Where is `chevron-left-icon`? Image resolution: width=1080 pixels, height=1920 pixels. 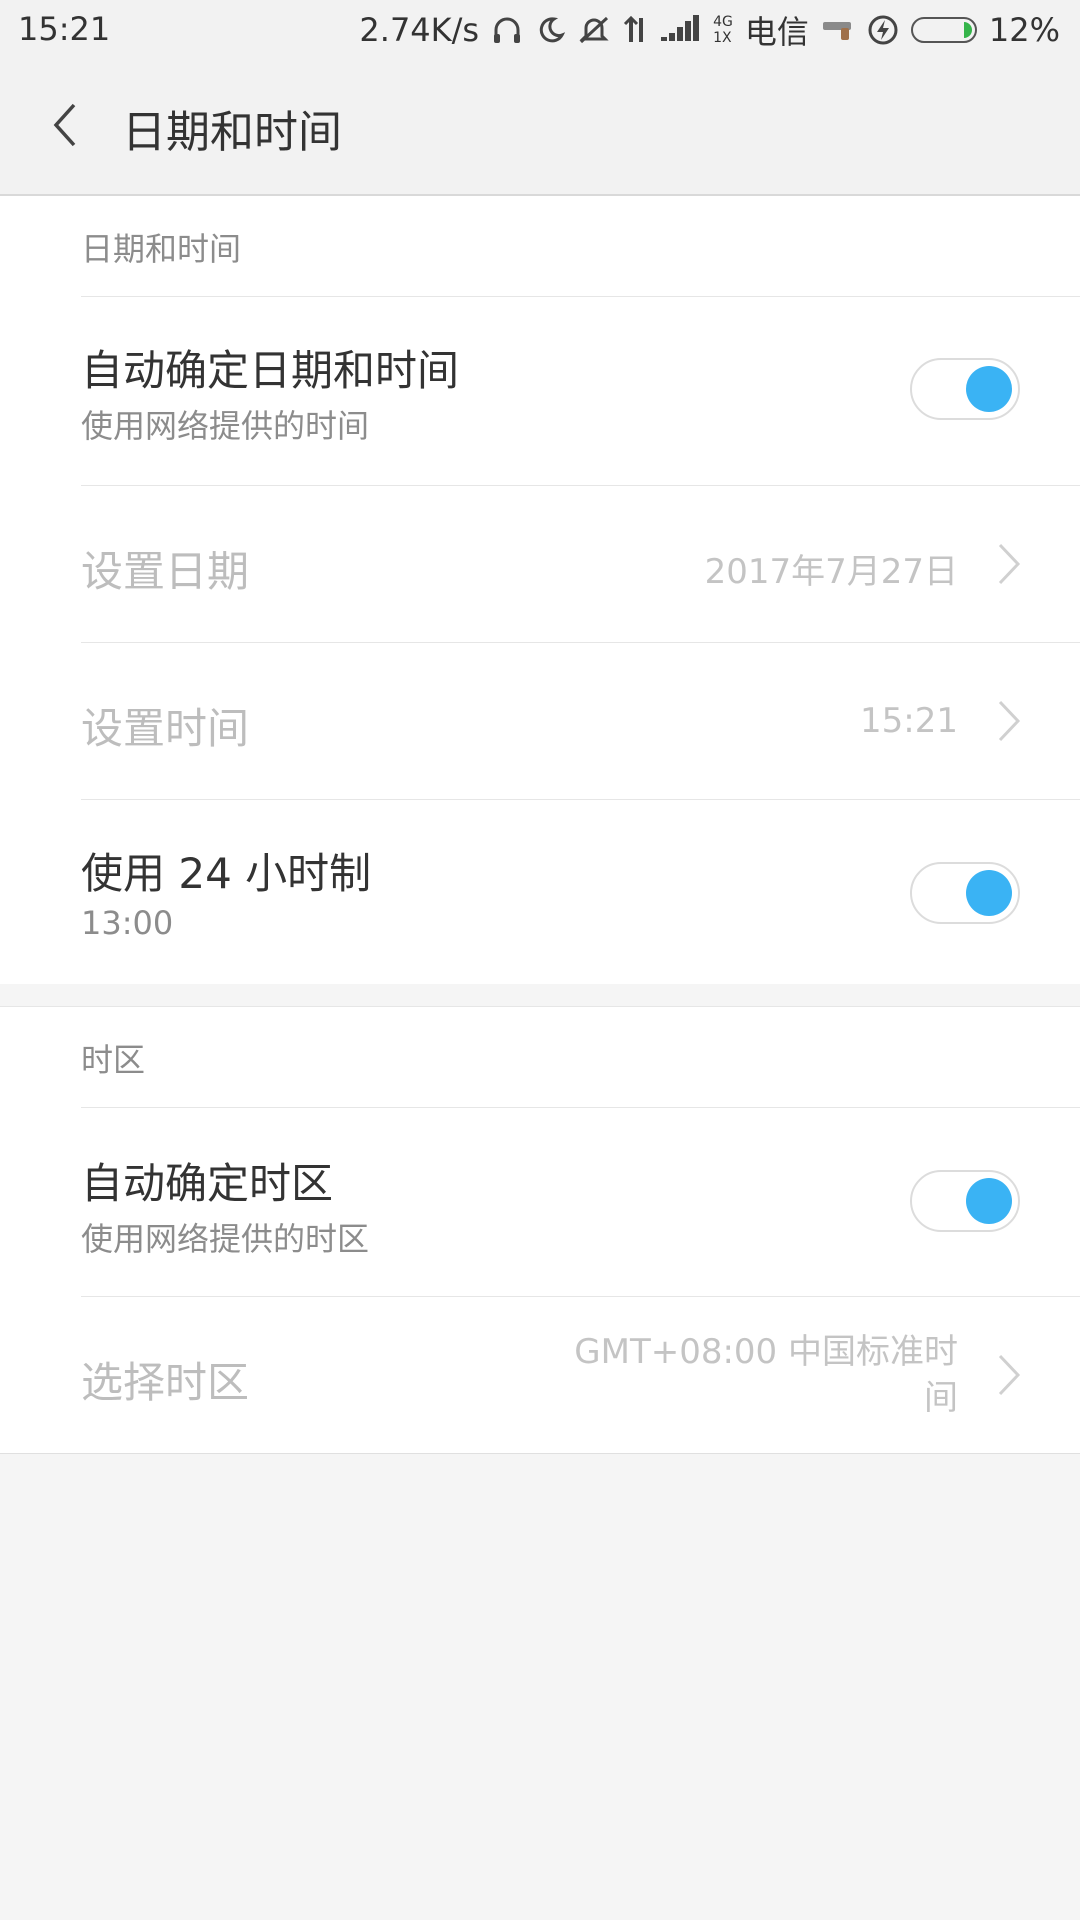 chevron-left-icon is located at coordinates (64, 125).